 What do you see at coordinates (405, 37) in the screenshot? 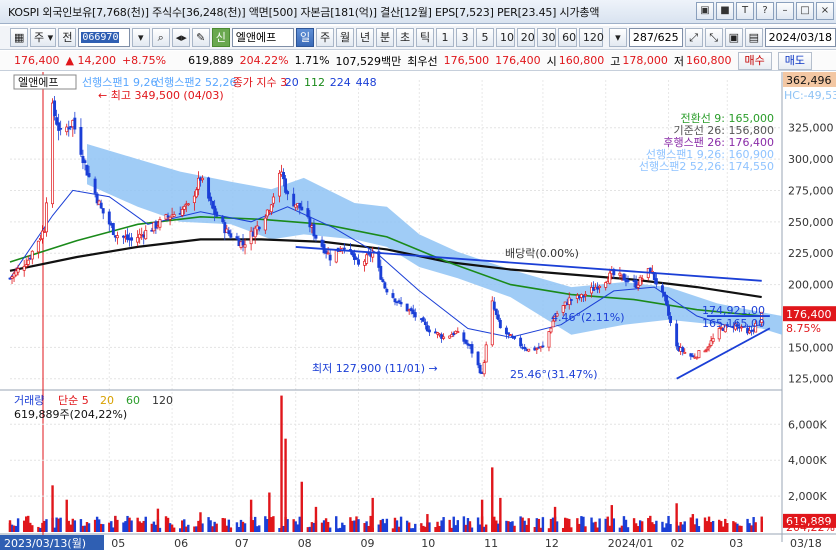
I see `period-tab-second: 초` at bounding box center [405, 37].